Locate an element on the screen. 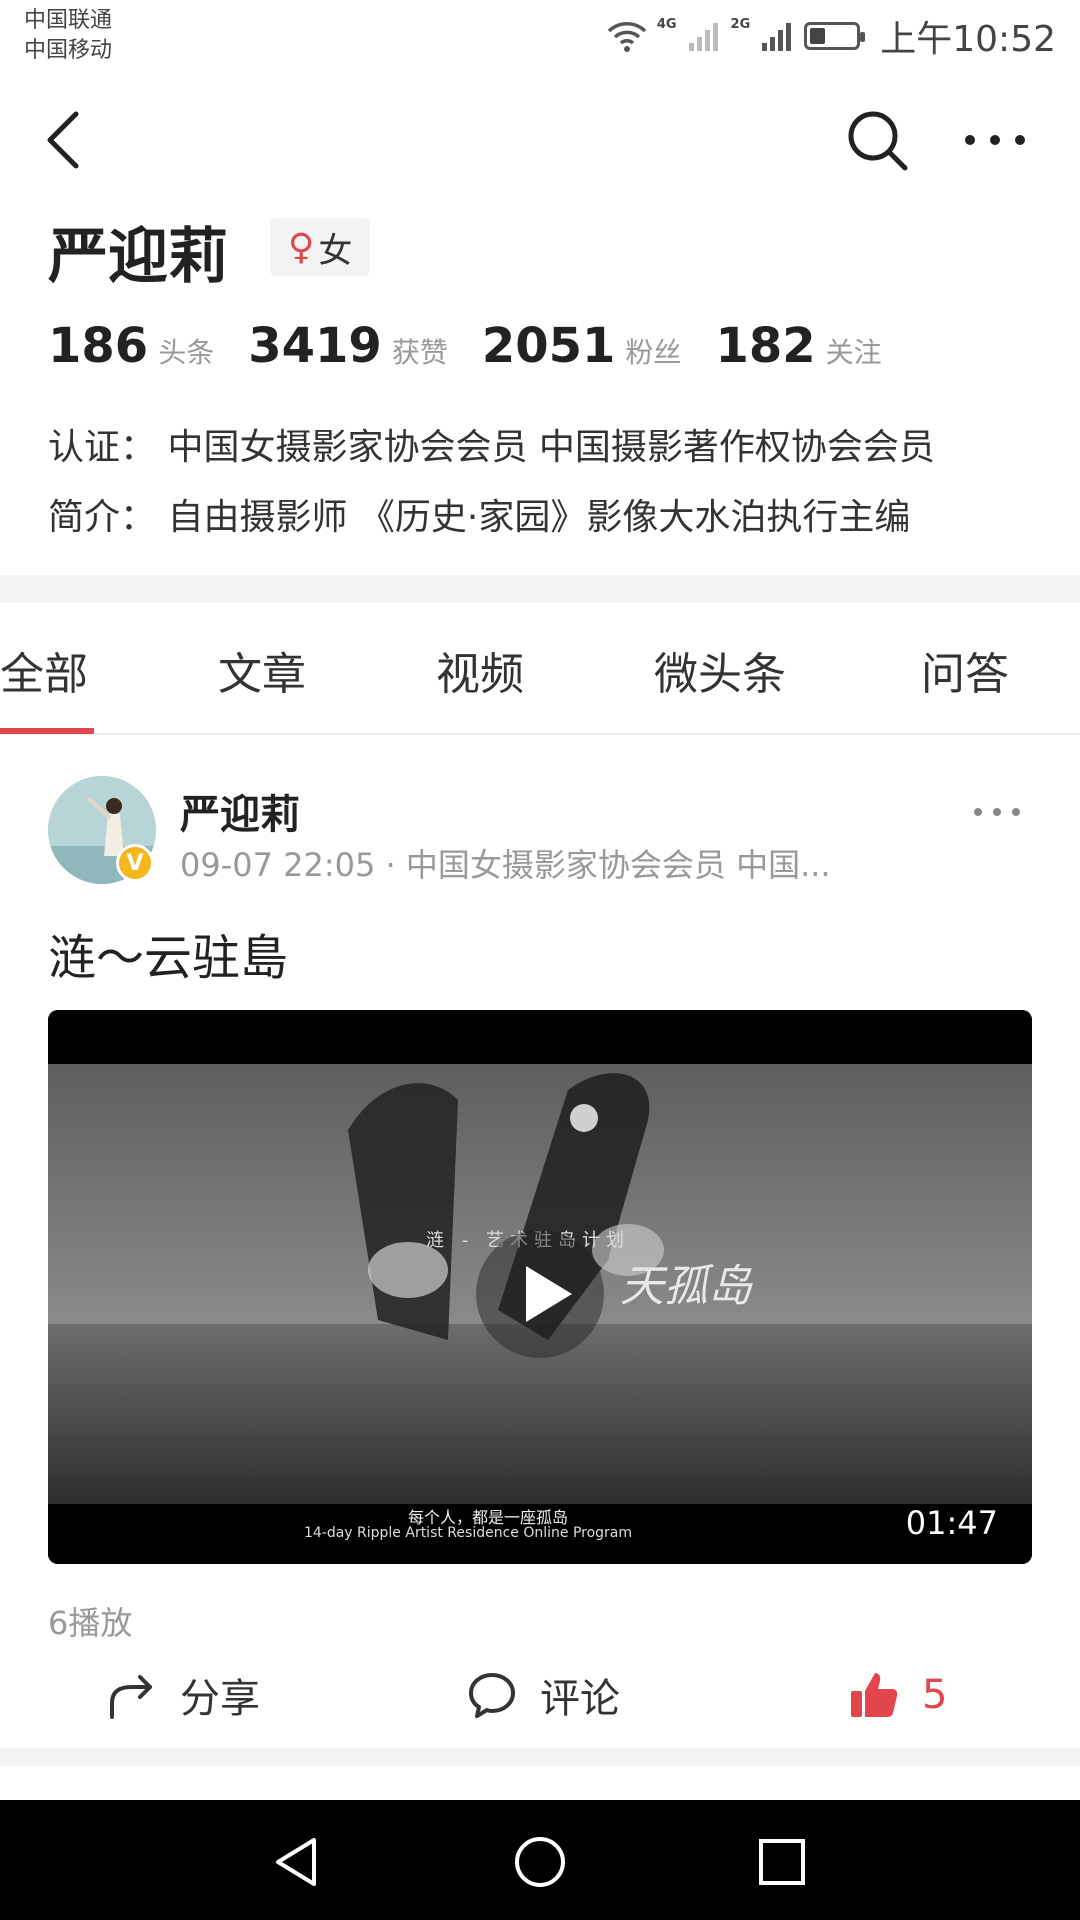 This screenshot has height=1920, width=1080. clock: 上午10:52 is located at coordinates (968, 39).